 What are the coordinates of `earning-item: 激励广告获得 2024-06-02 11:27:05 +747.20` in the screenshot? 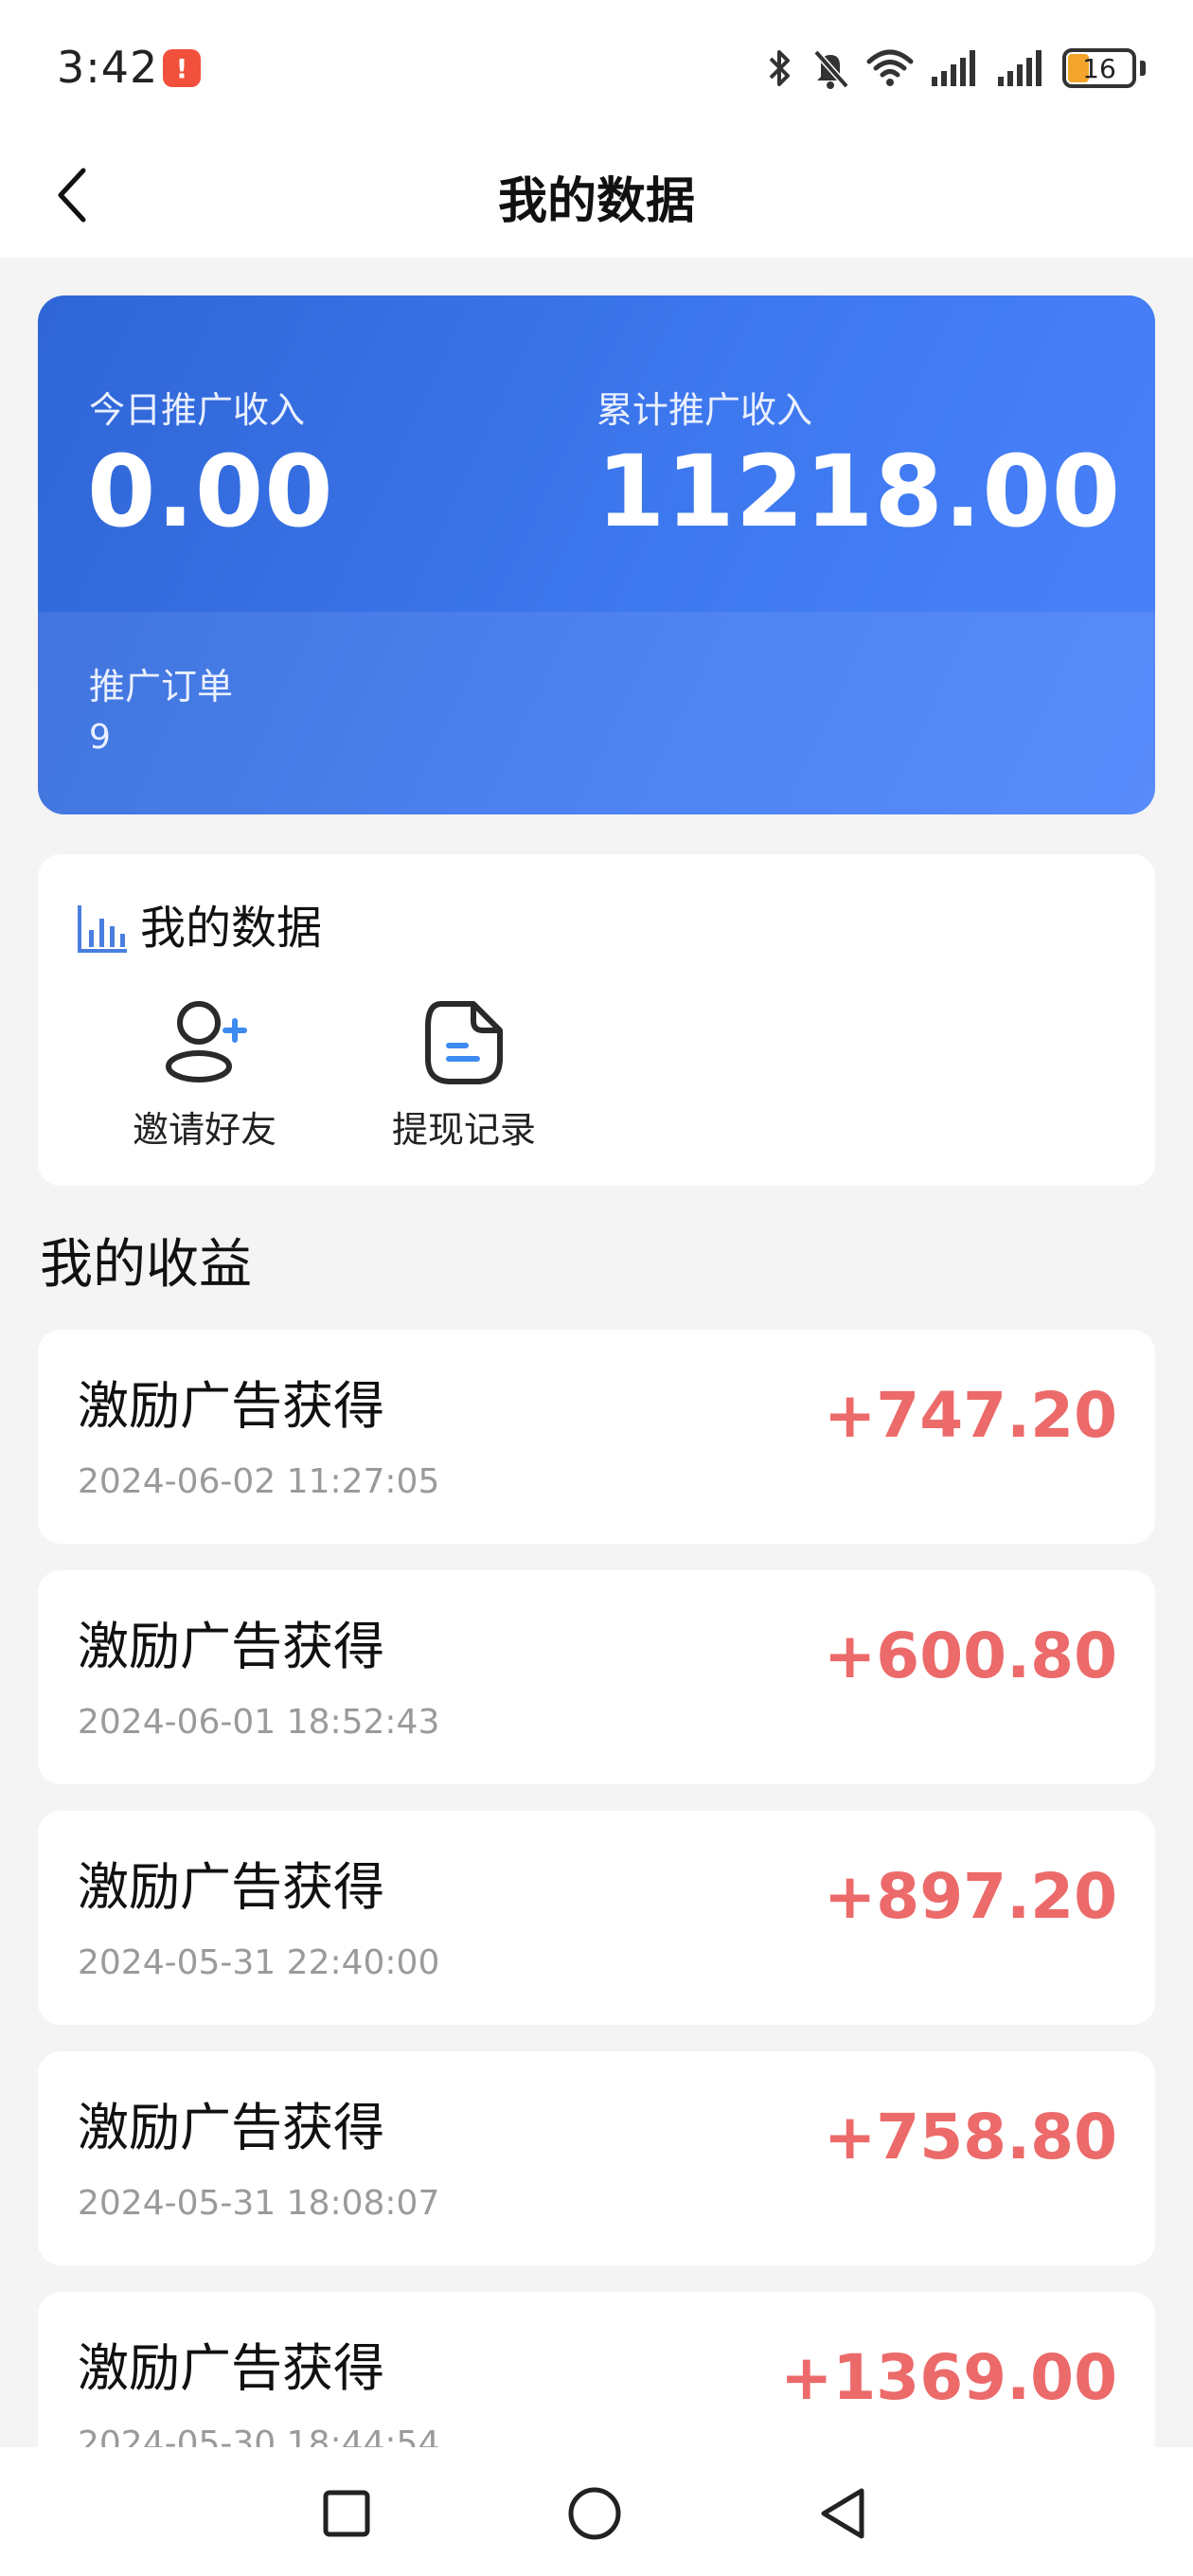 It's located at (596, 1437).